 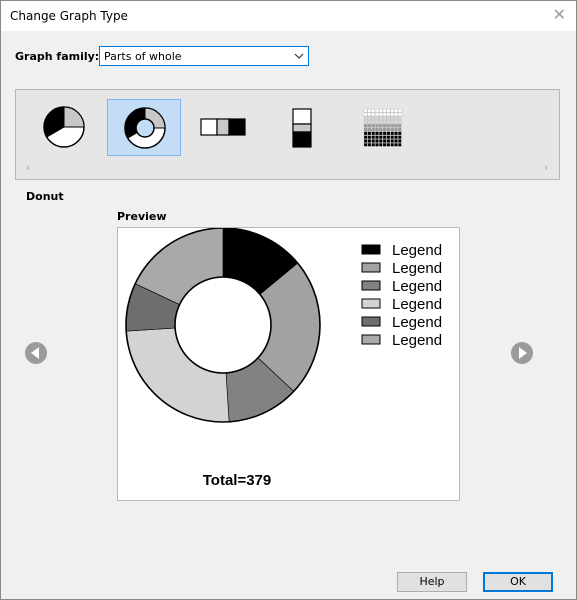 I want to click on close-icon: ✕, so click(x=559, y=14).